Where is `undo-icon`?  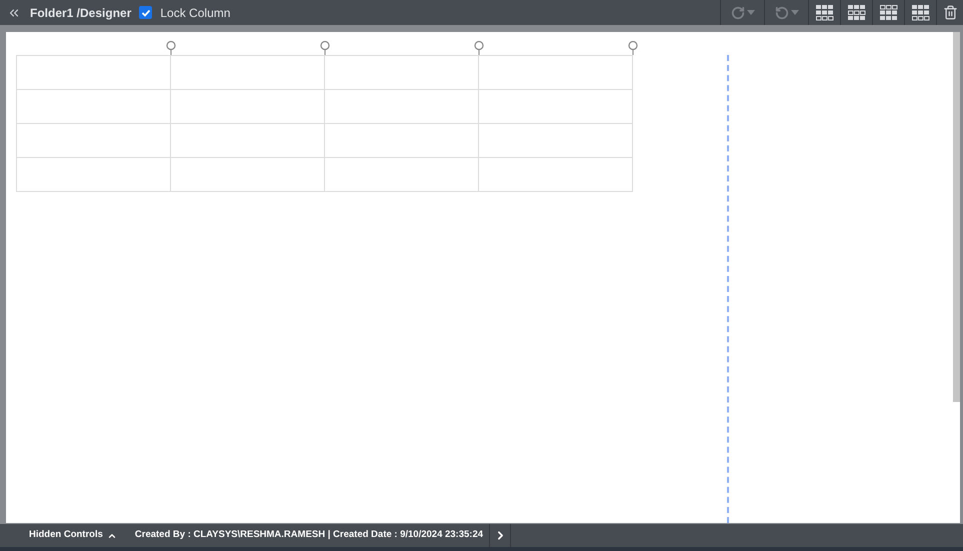 undo-icon is located at coordinates (781, 13).